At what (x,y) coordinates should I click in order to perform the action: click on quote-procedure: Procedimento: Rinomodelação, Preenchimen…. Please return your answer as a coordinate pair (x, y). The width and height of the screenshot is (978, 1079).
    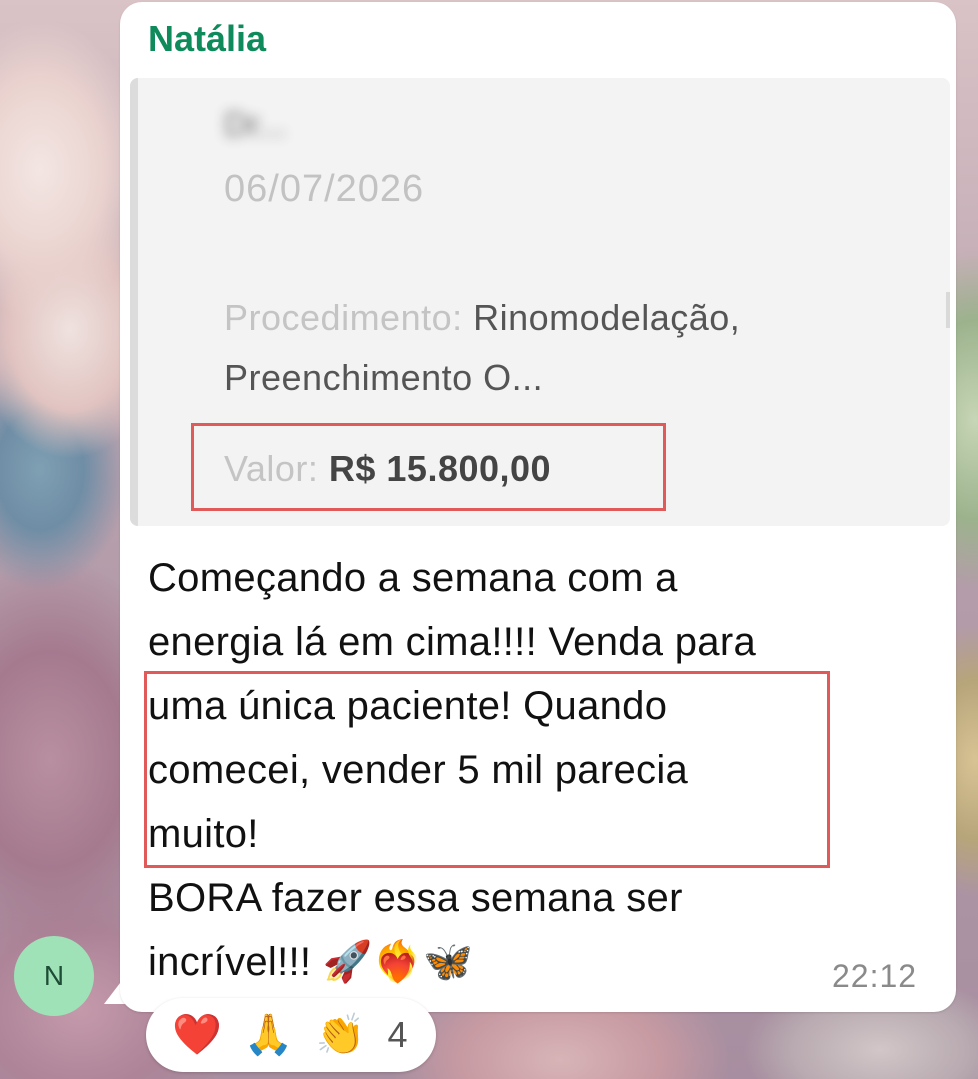
    Looking at the image, I should click on (574, 348).